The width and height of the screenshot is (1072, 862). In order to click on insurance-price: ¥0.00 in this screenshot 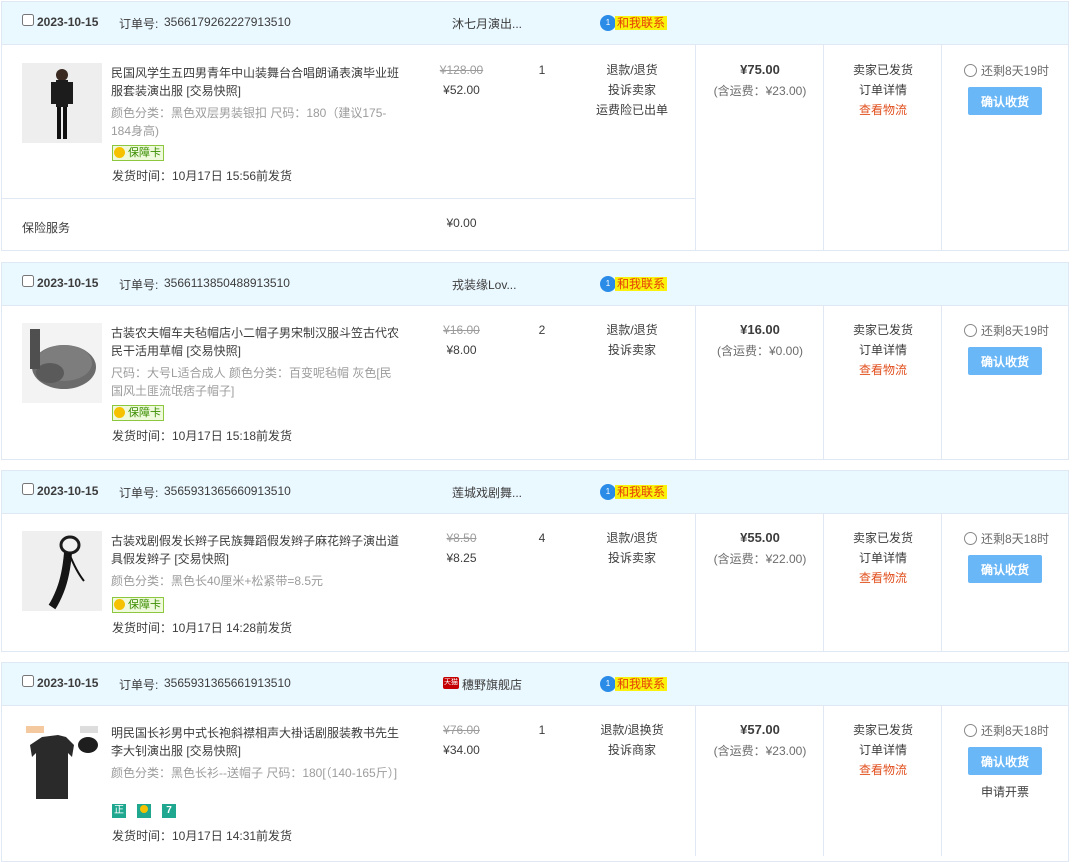, I will do `click(461, 223)`.